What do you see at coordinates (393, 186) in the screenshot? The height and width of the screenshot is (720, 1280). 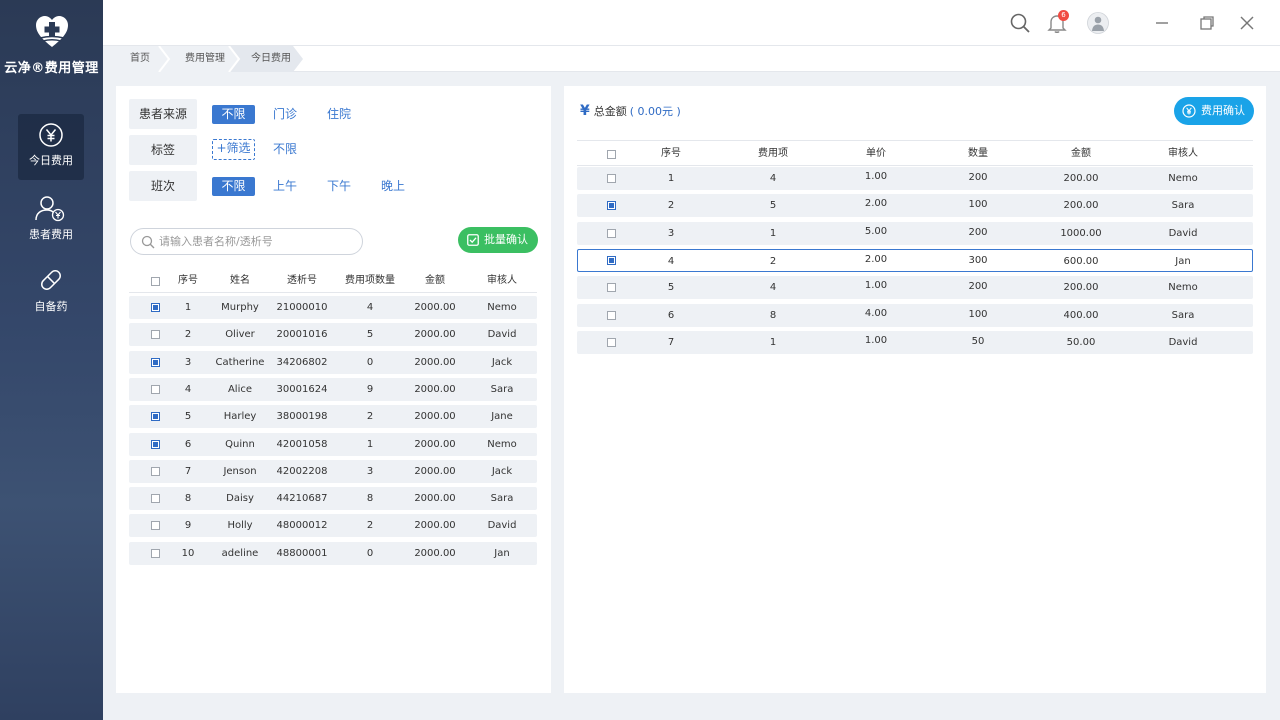 I see `filter-shift-evening: 晚上` at bounding box center [393, 186].